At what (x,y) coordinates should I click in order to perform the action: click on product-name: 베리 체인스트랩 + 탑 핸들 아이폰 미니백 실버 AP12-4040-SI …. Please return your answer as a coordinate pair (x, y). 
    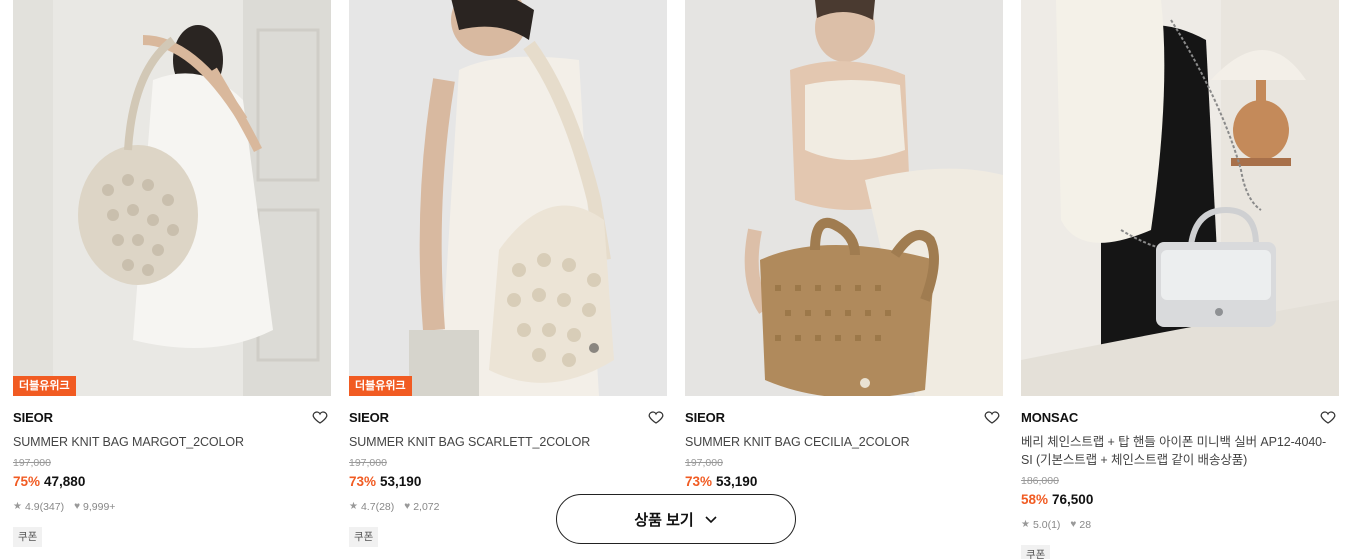
    Looking at the image, I should click on (1180, 451).